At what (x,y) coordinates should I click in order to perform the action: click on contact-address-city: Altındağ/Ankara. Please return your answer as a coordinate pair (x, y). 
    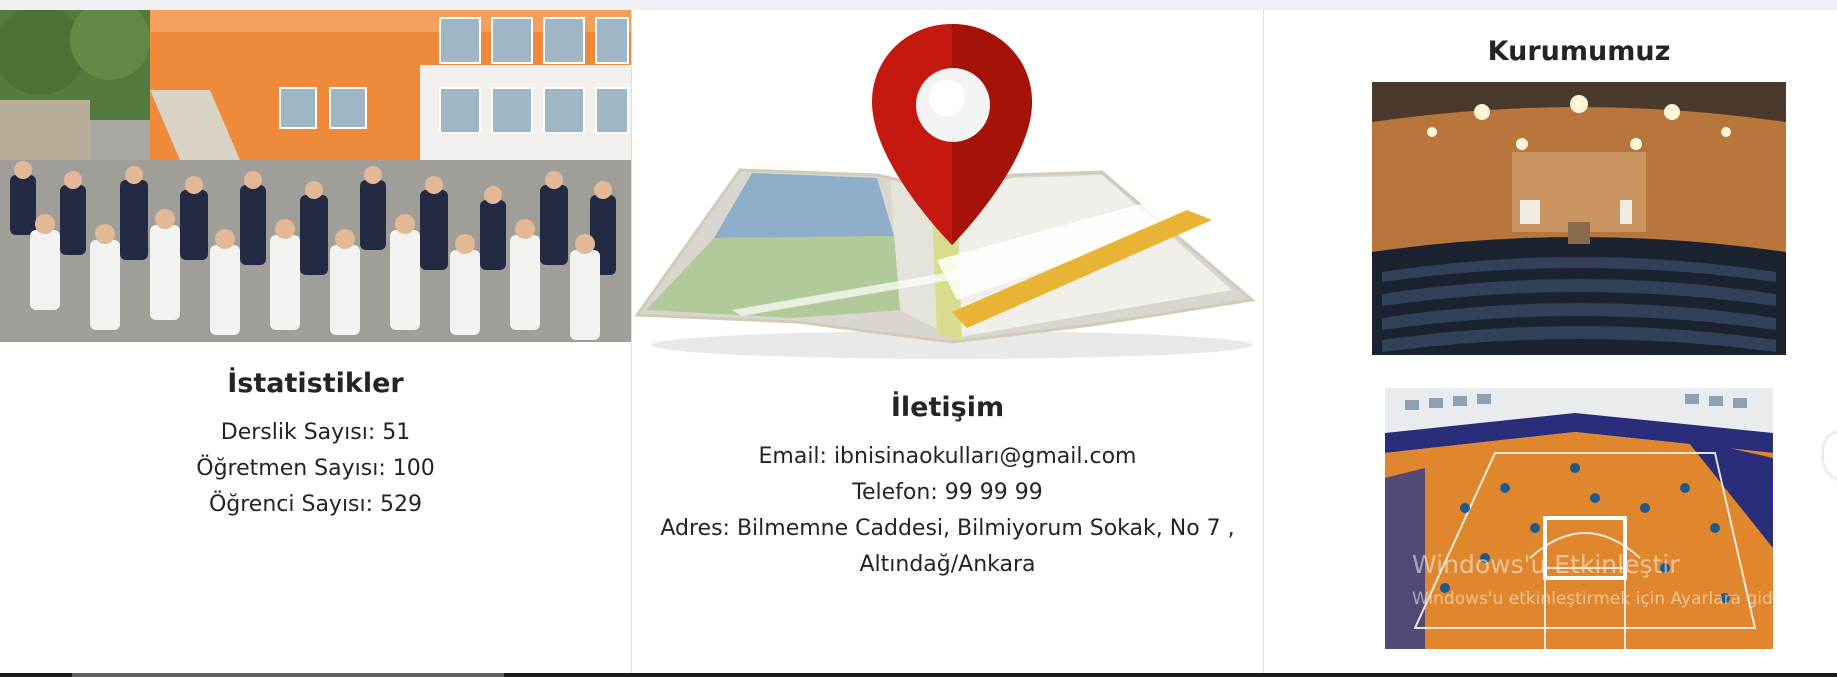
    Looking at the image, I should click on (947, 564).